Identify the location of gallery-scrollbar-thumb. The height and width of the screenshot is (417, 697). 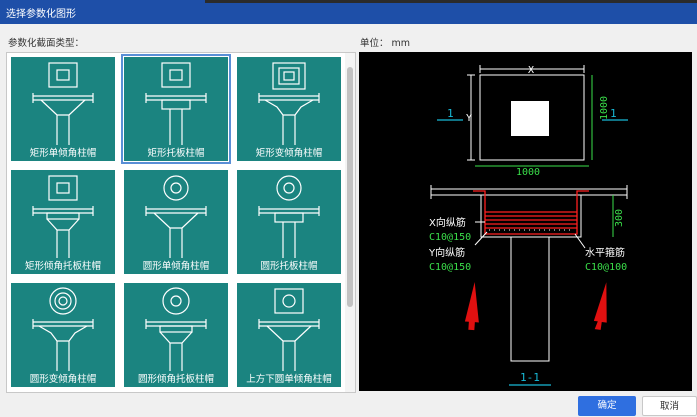
(350, 187).